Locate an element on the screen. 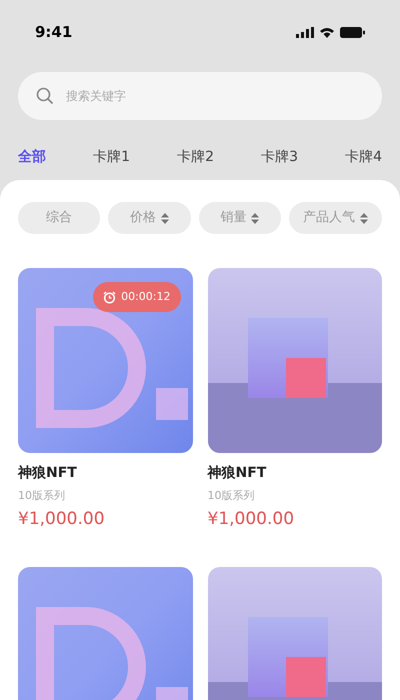  category-tab: 全部 is located at coordinates (32, 157).